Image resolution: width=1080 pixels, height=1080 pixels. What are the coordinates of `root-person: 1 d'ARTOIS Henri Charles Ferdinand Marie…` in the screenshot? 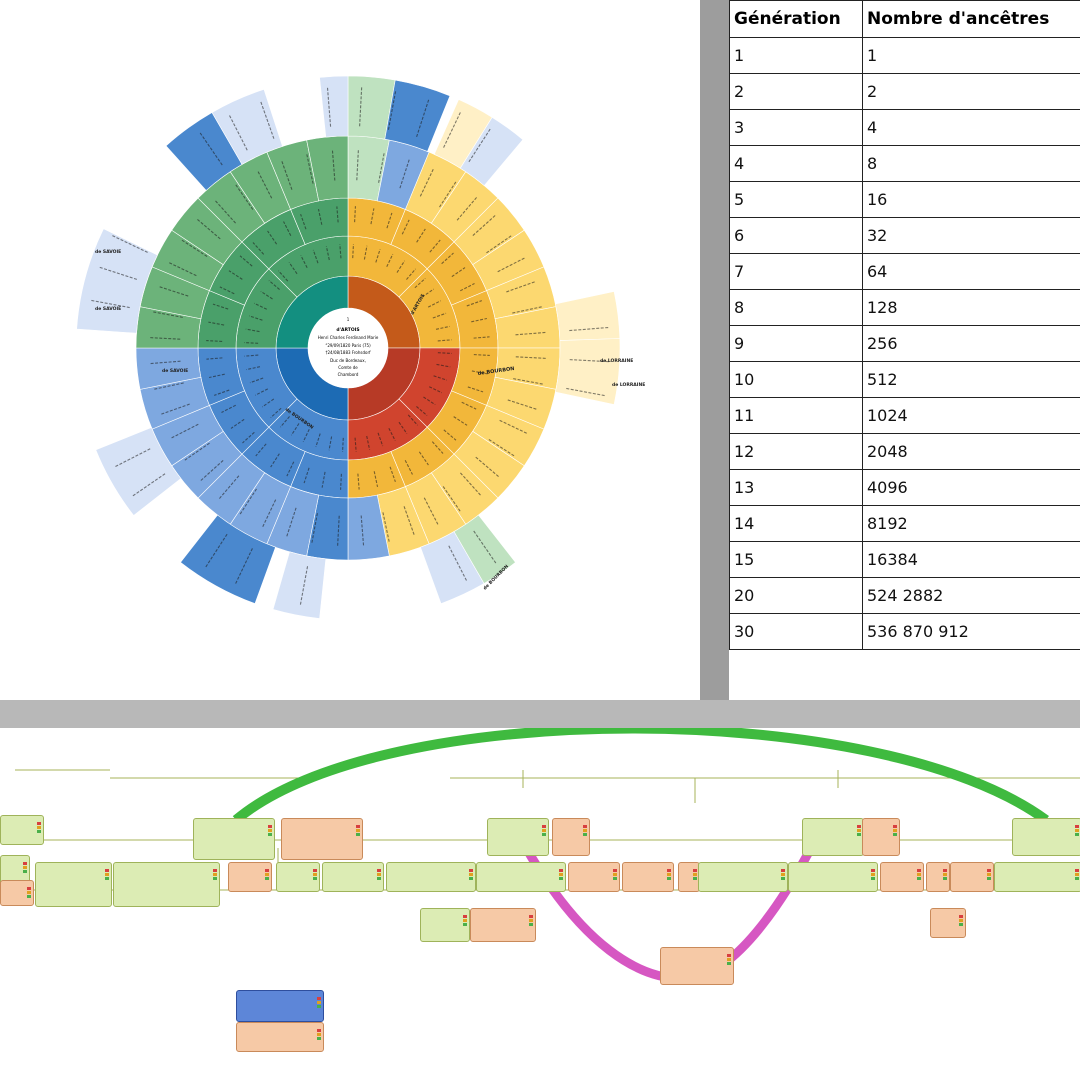 It's located at (348, 348).